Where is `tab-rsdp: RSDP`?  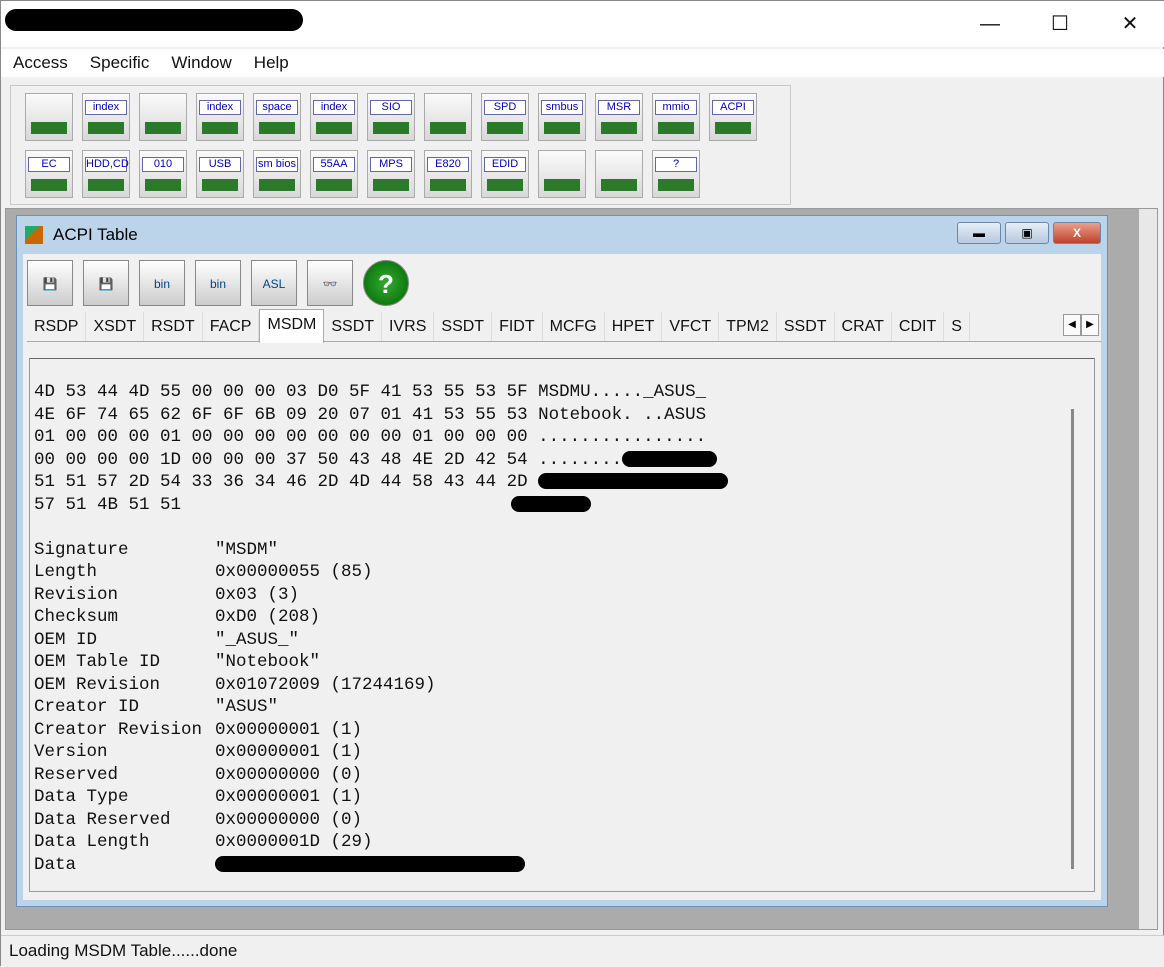
tab-rsdp: RSDP is located at coordinates (57, 326).